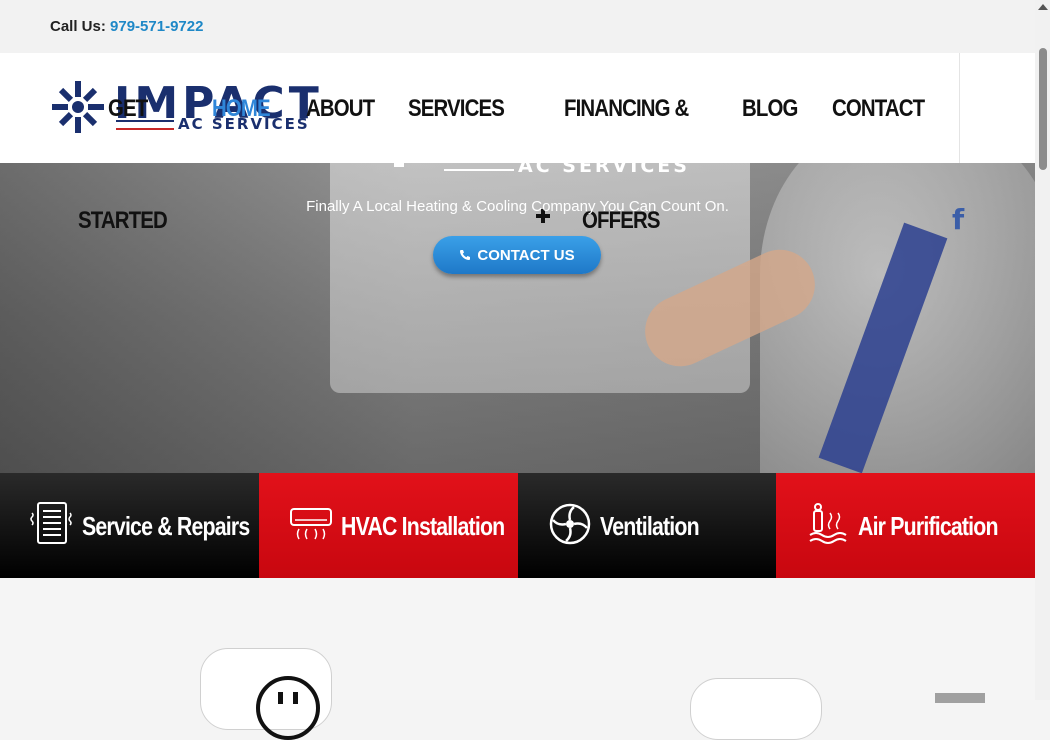 The height and width of the screenshot is (740, 1050). Describe the element at coordinates (78, 107) in the screenshot. I see `logo-snowflake-icon` at that location.